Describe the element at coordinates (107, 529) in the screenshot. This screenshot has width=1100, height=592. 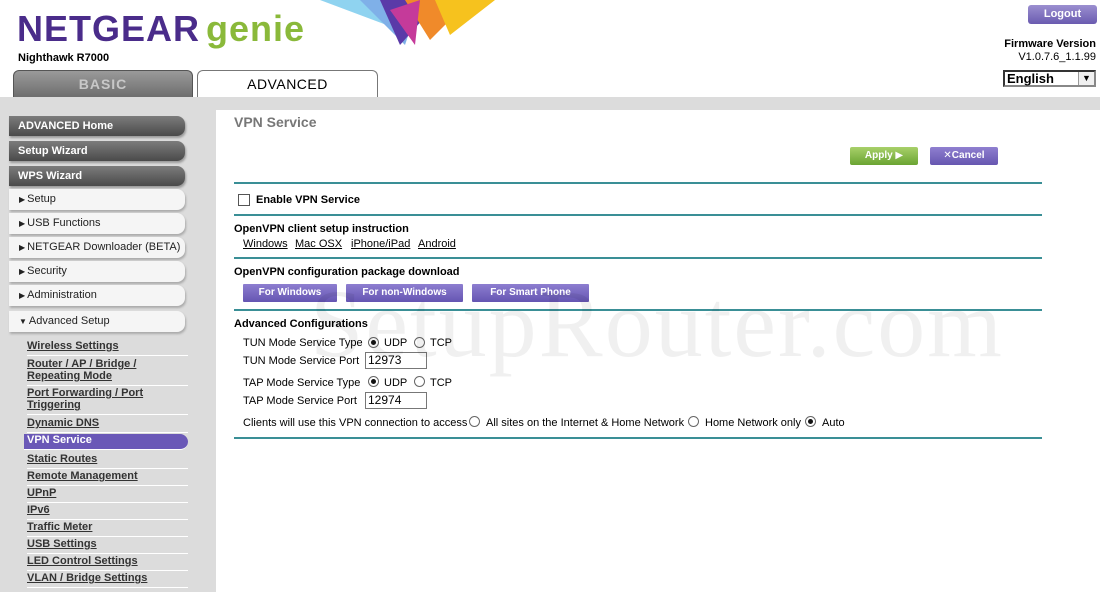
I see `sidebar-item-traffic-meter: Traffic Meter` at that location.